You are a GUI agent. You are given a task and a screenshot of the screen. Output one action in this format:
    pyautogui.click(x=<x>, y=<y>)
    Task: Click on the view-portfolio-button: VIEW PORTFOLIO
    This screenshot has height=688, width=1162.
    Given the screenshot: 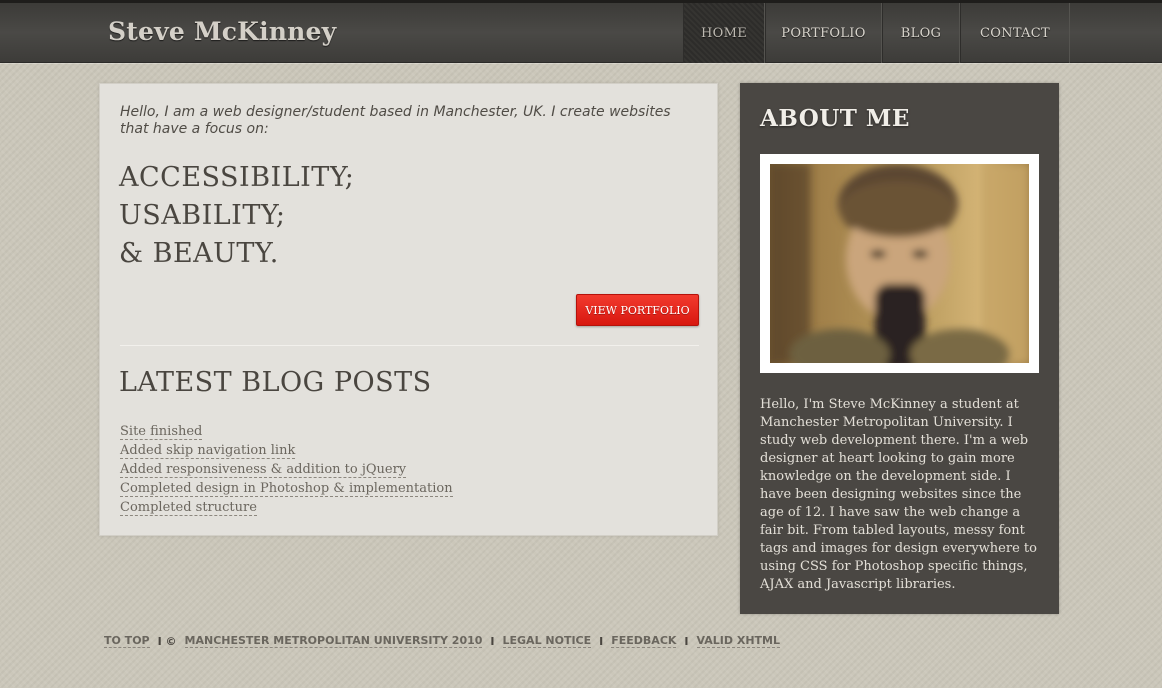 What is the action you would take?
    pyautogui.click(x=637, y=310)
    